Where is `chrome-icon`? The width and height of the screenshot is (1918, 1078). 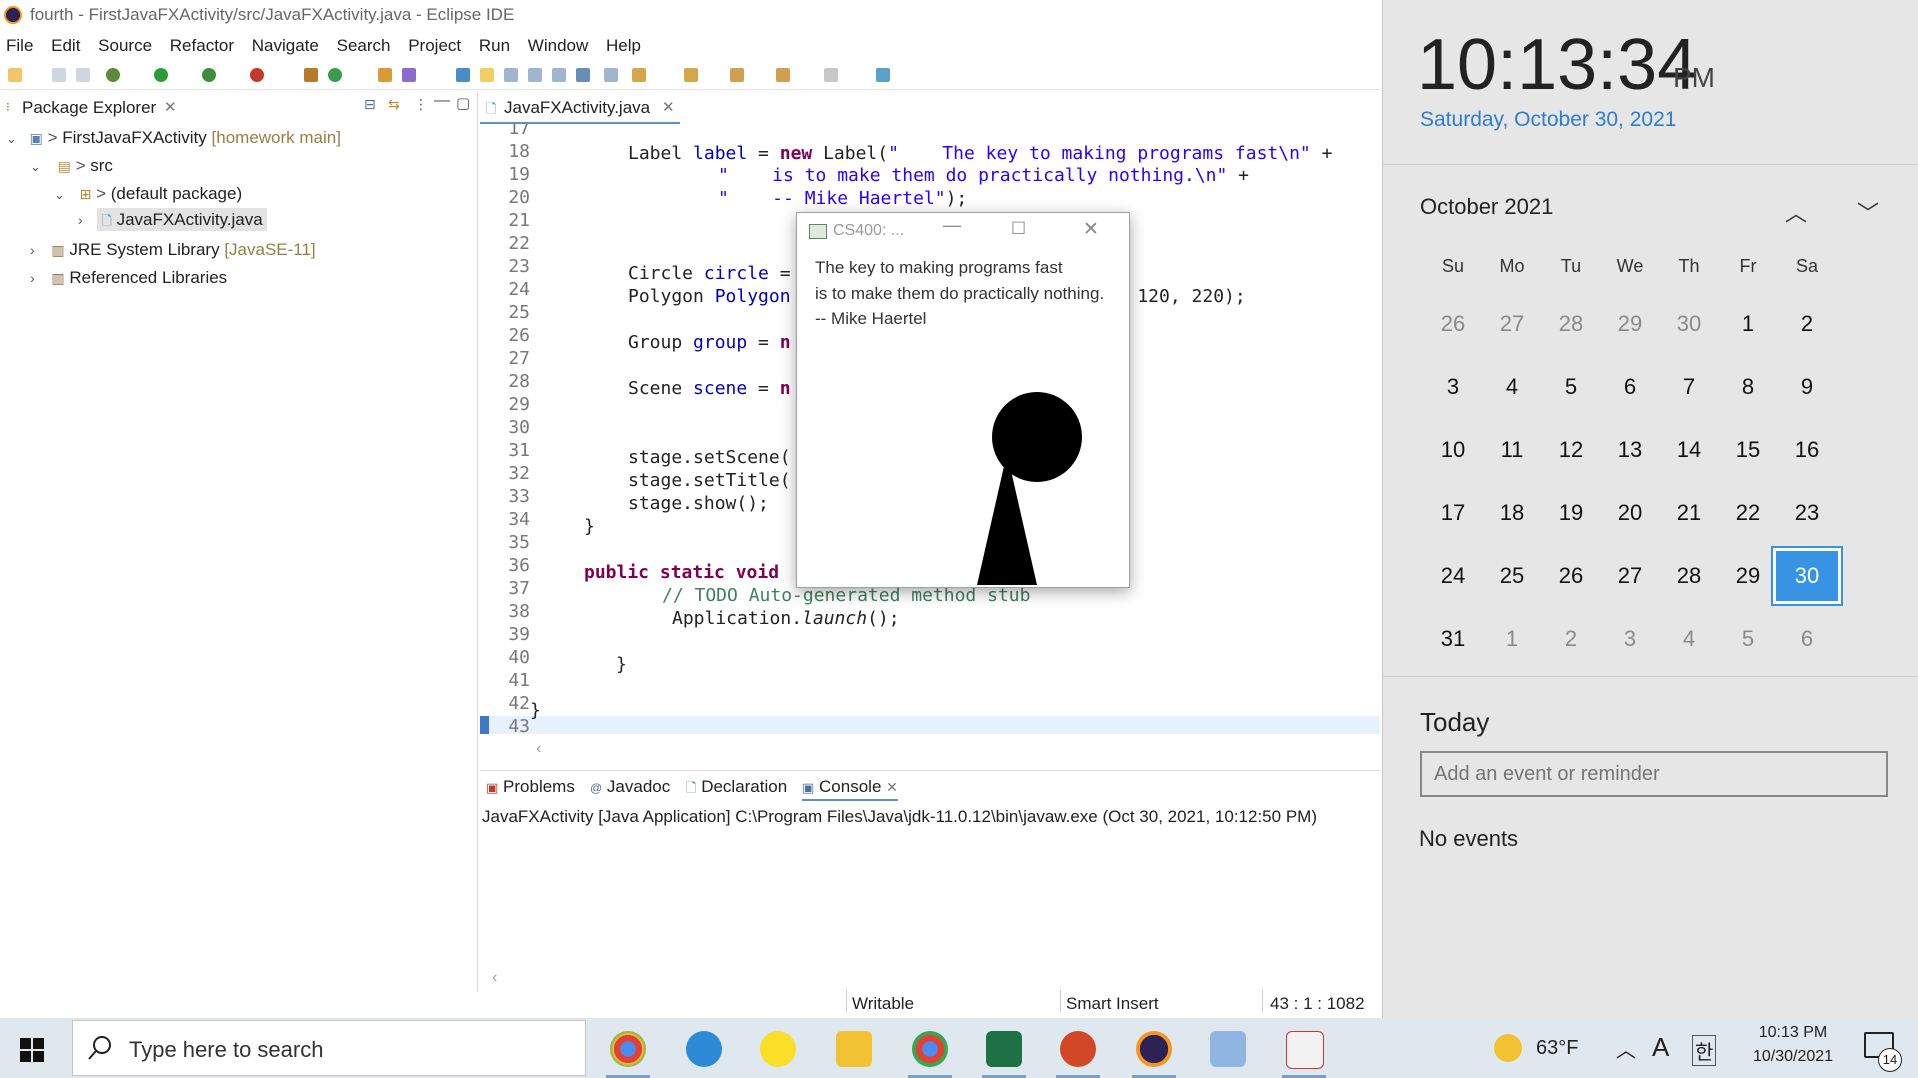
chrome-icon is located at coordinates (930, 1049).